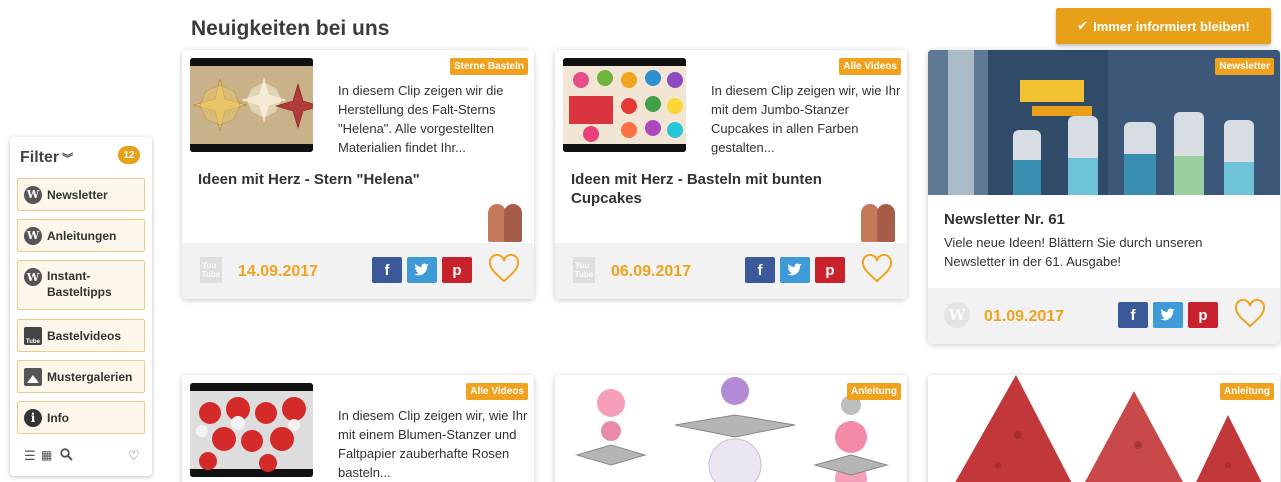 This screenshot has height=482, width=1281. I want to click on subscribe-label: Immer informiert bleiben!, so click(1171, 26).